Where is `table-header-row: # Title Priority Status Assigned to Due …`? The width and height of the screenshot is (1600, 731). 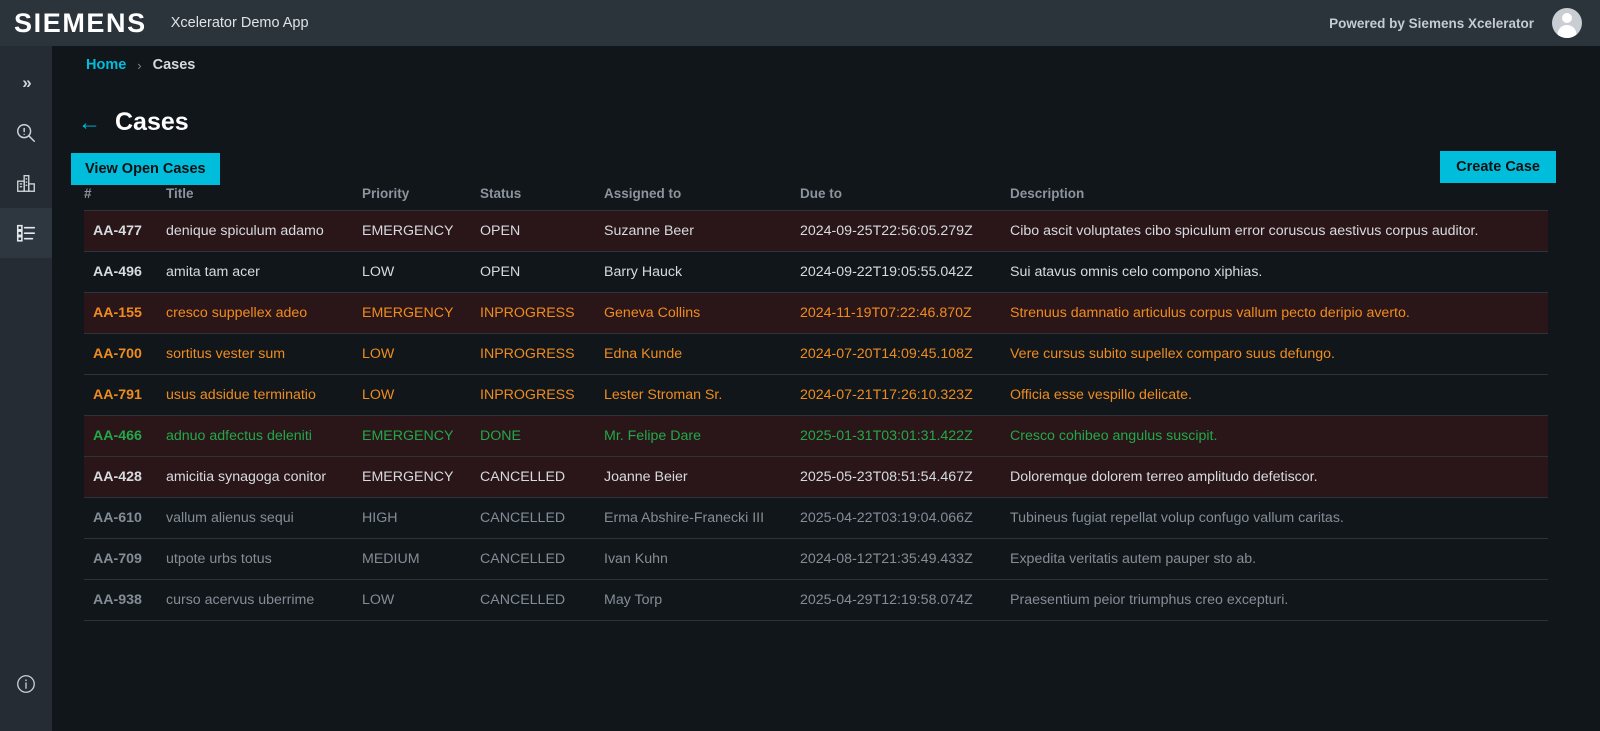 table-header-row: # Title Priority Status Assigned to Due … is located at coordinates (816, 195).